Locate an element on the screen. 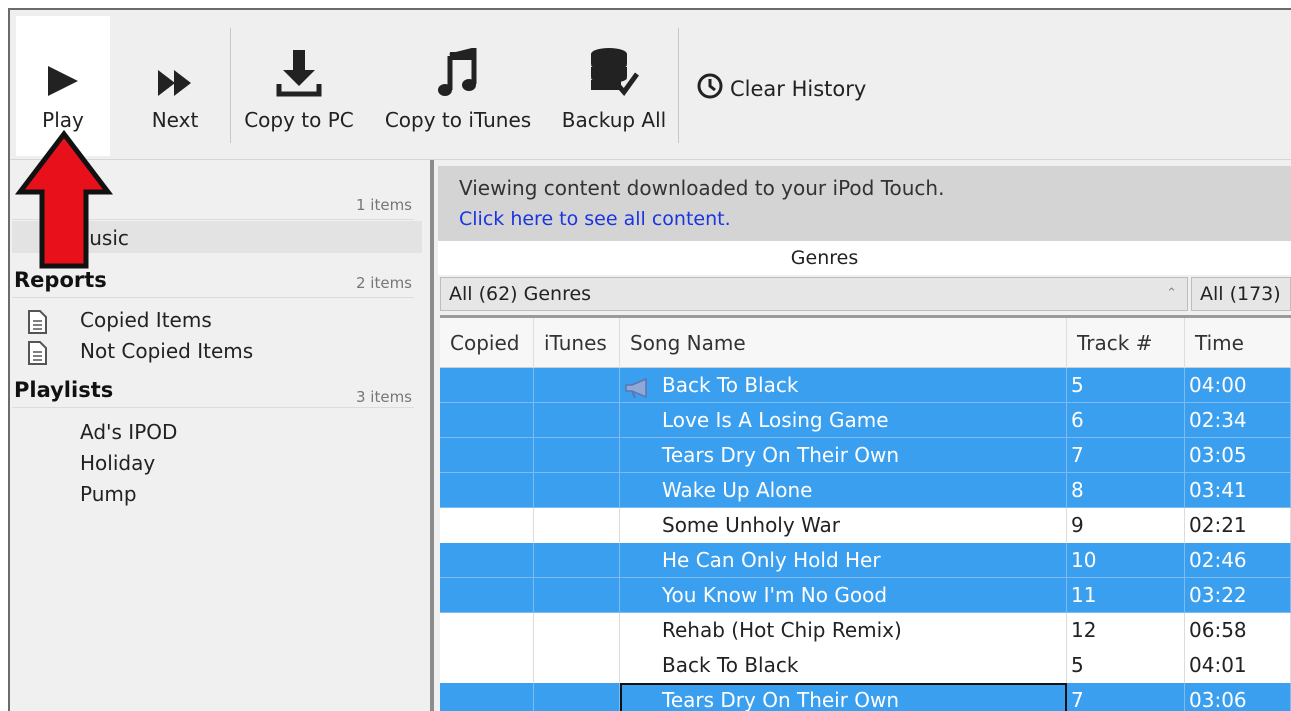 The image size is (1291, 711). column-header-itunes: iTunes is located at coordinates (577, 343).